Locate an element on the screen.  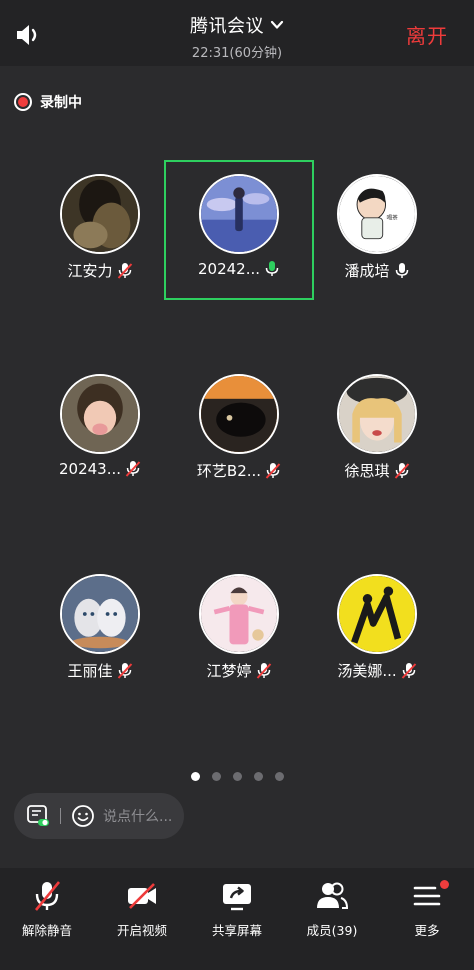
page-dot-active is located at coordinates (195, 776).